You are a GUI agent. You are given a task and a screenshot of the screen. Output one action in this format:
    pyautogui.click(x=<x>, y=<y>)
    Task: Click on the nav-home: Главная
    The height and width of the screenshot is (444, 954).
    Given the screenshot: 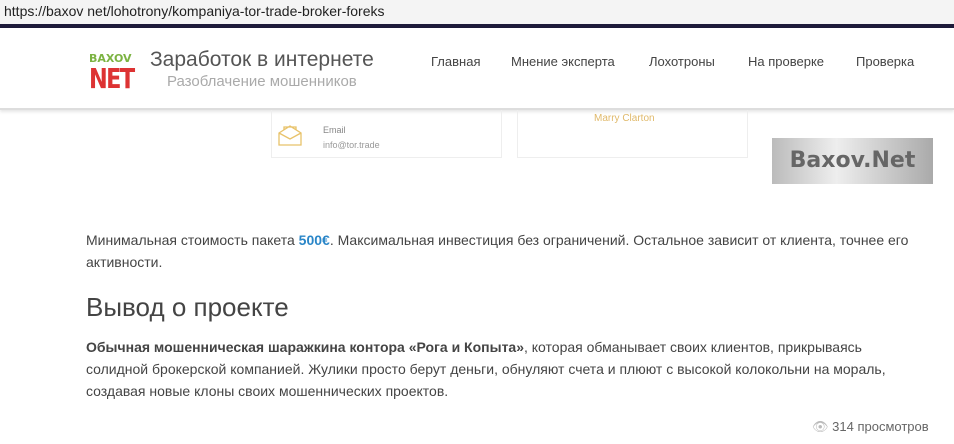 What is the action you would take?
    pyautogui.click(x=455, y=61)
    